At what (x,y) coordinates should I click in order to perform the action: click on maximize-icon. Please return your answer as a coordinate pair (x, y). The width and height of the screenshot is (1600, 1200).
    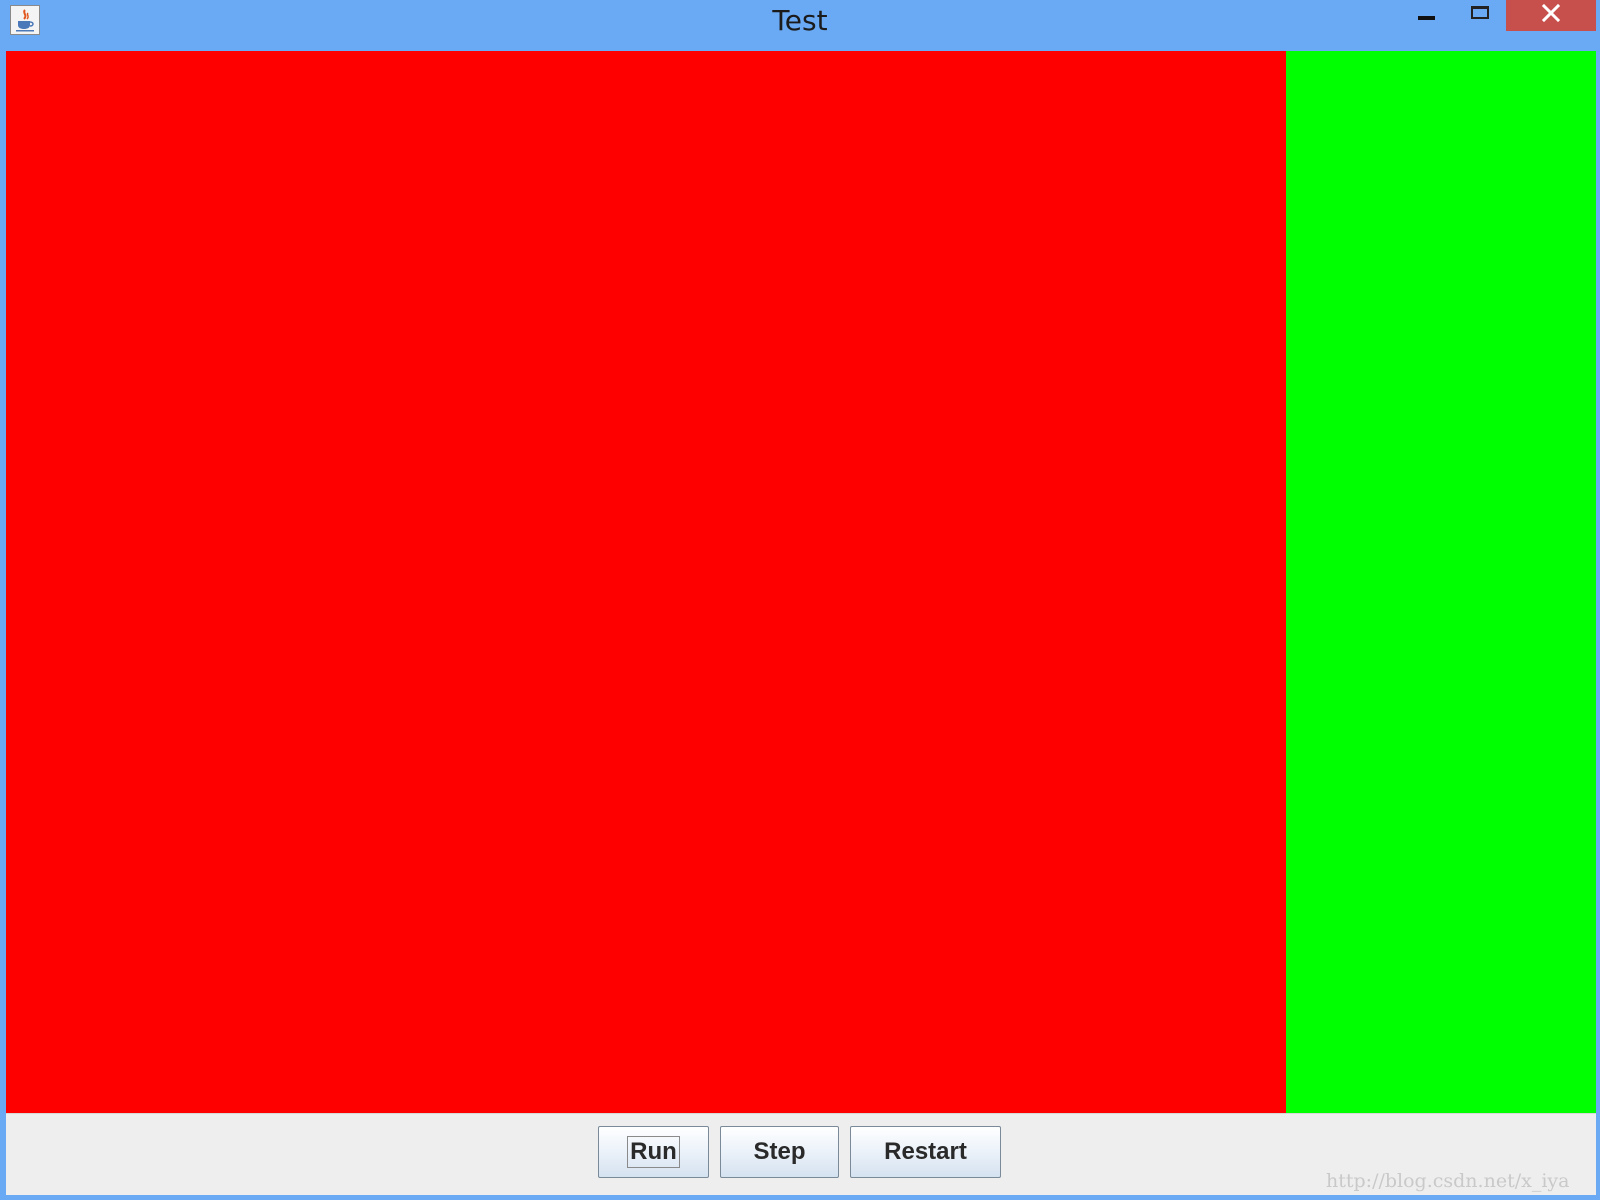
    Looking at the image, I should click on (1480, 12).